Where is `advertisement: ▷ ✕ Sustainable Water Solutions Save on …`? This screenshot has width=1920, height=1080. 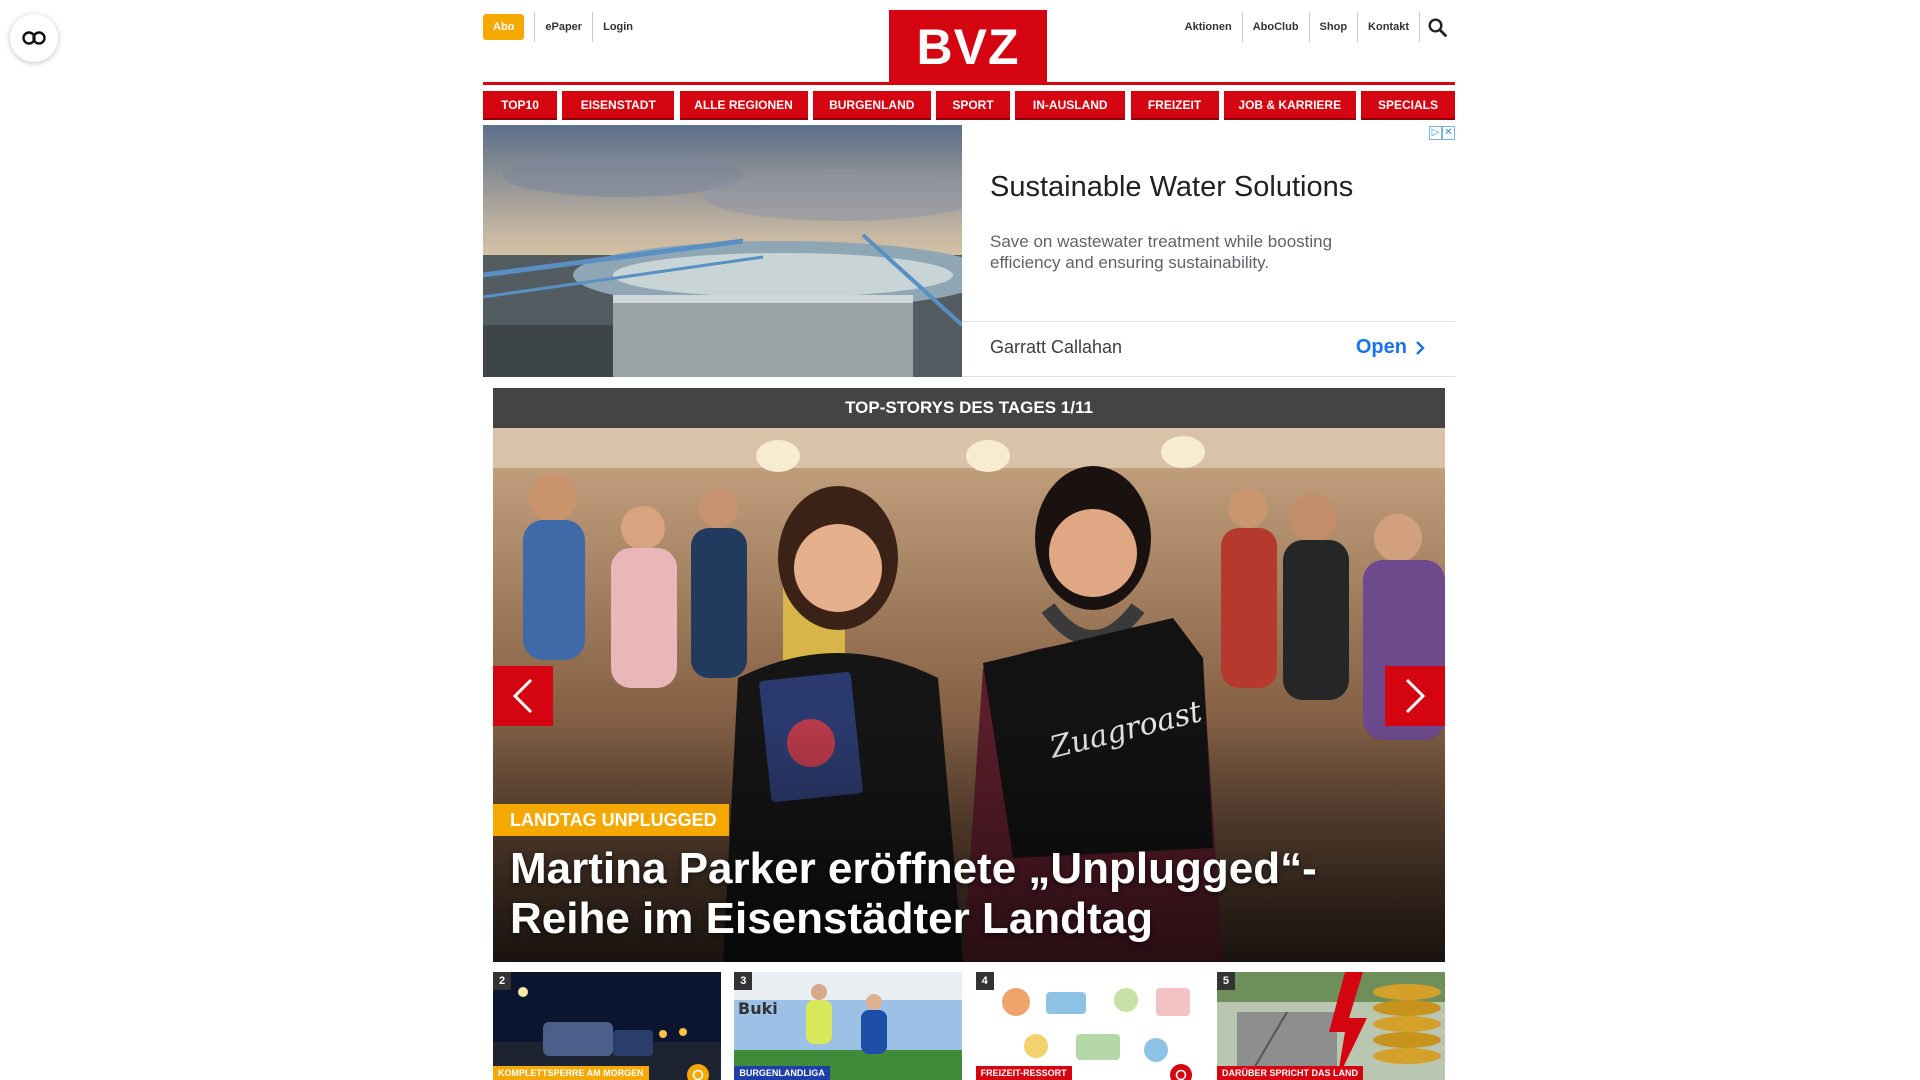 advertisement: ▷ ✕ Sustainable Water Solutions Save on … is located at coordinates (969, 251).